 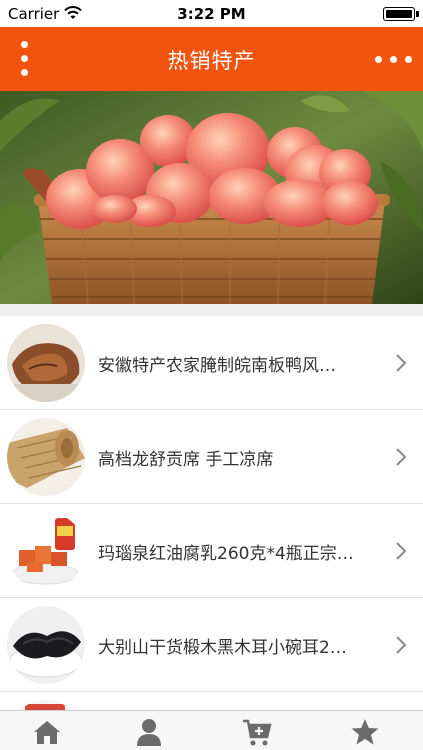 I want to click on tab-bar, so click(x=211, y=730).